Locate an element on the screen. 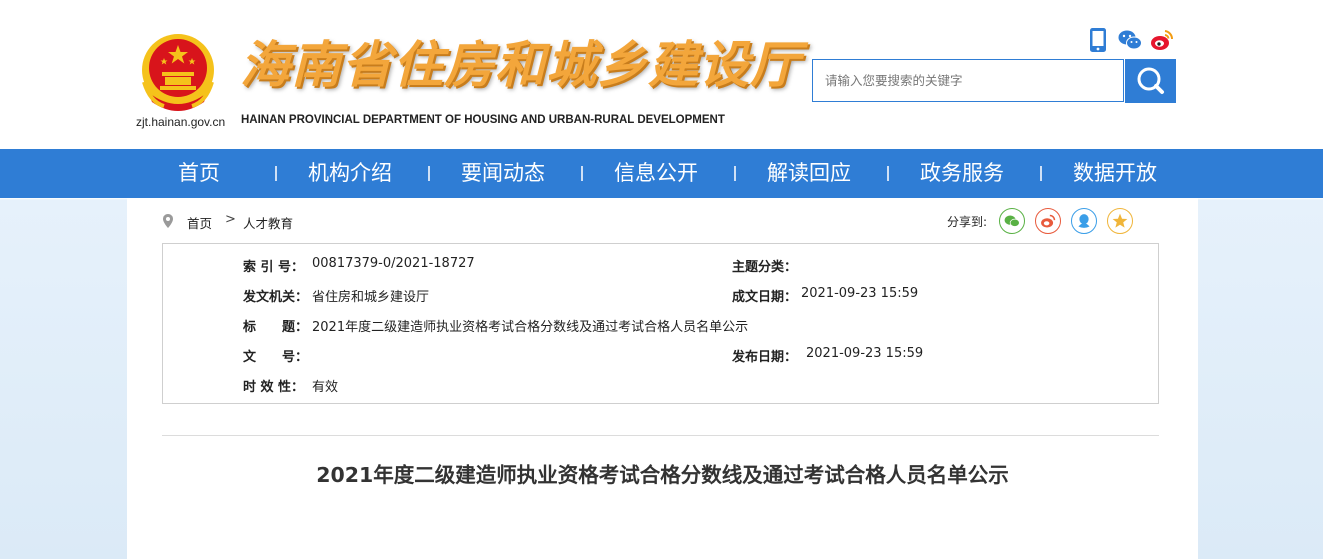  search-input is located at coordinates (968, 80).